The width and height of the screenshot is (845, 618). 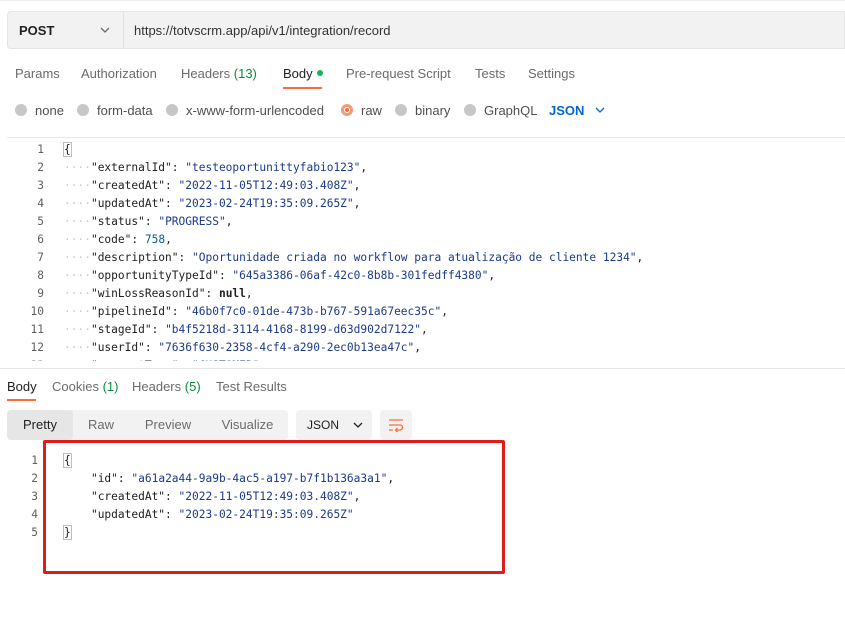 I want to click on view-preview-button: Preview, so click(x=168, y=425).